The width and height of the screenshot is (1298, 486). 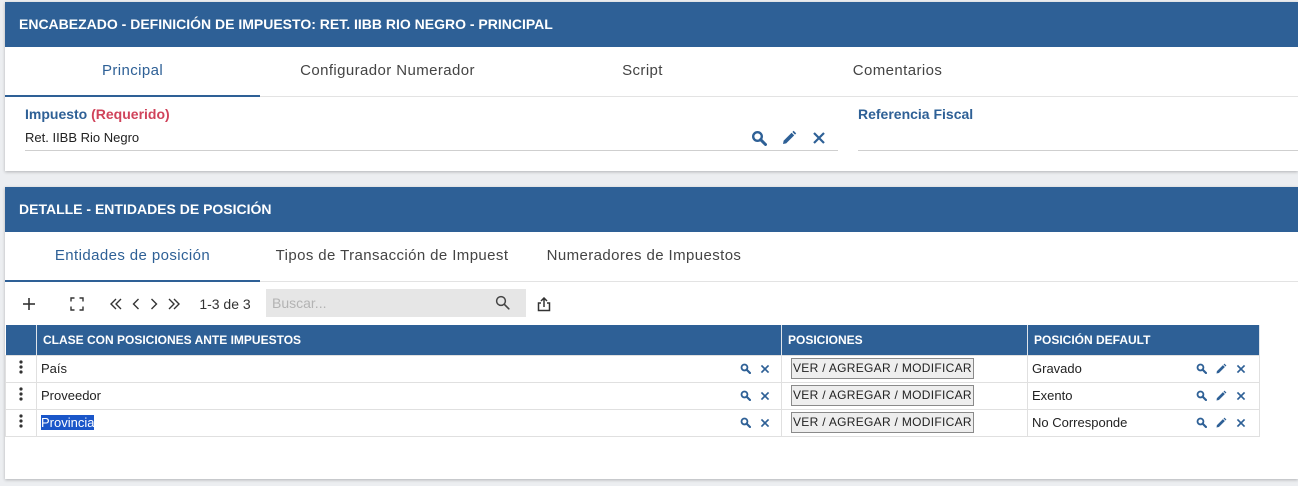 What do you see at coordinates (82, 137) in the screenshot?
I see `impuesto-field: Ret. IIBB Rio Negro` at bounding box center [82, 137].